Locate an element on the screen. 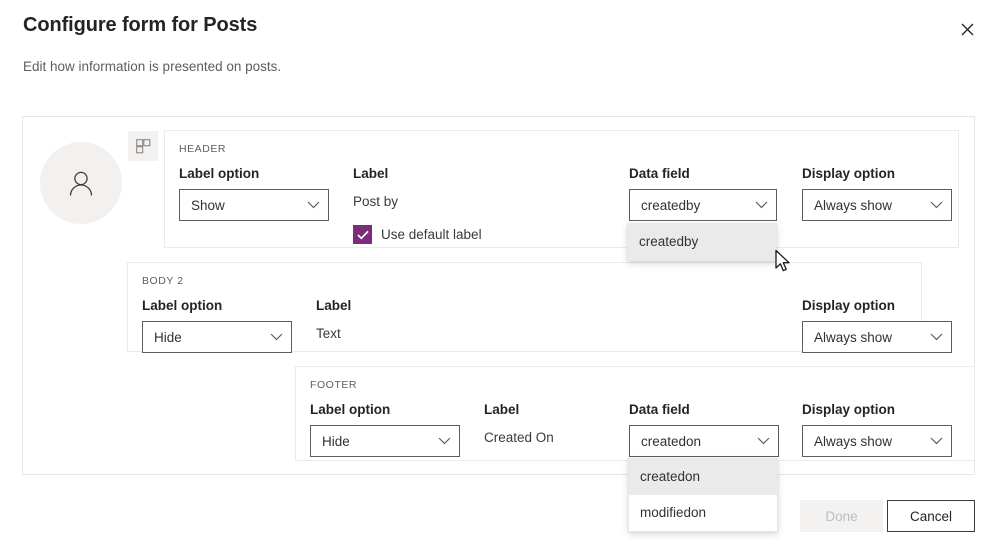  footer-label-value: Created On is located at coordinates (519, 437).